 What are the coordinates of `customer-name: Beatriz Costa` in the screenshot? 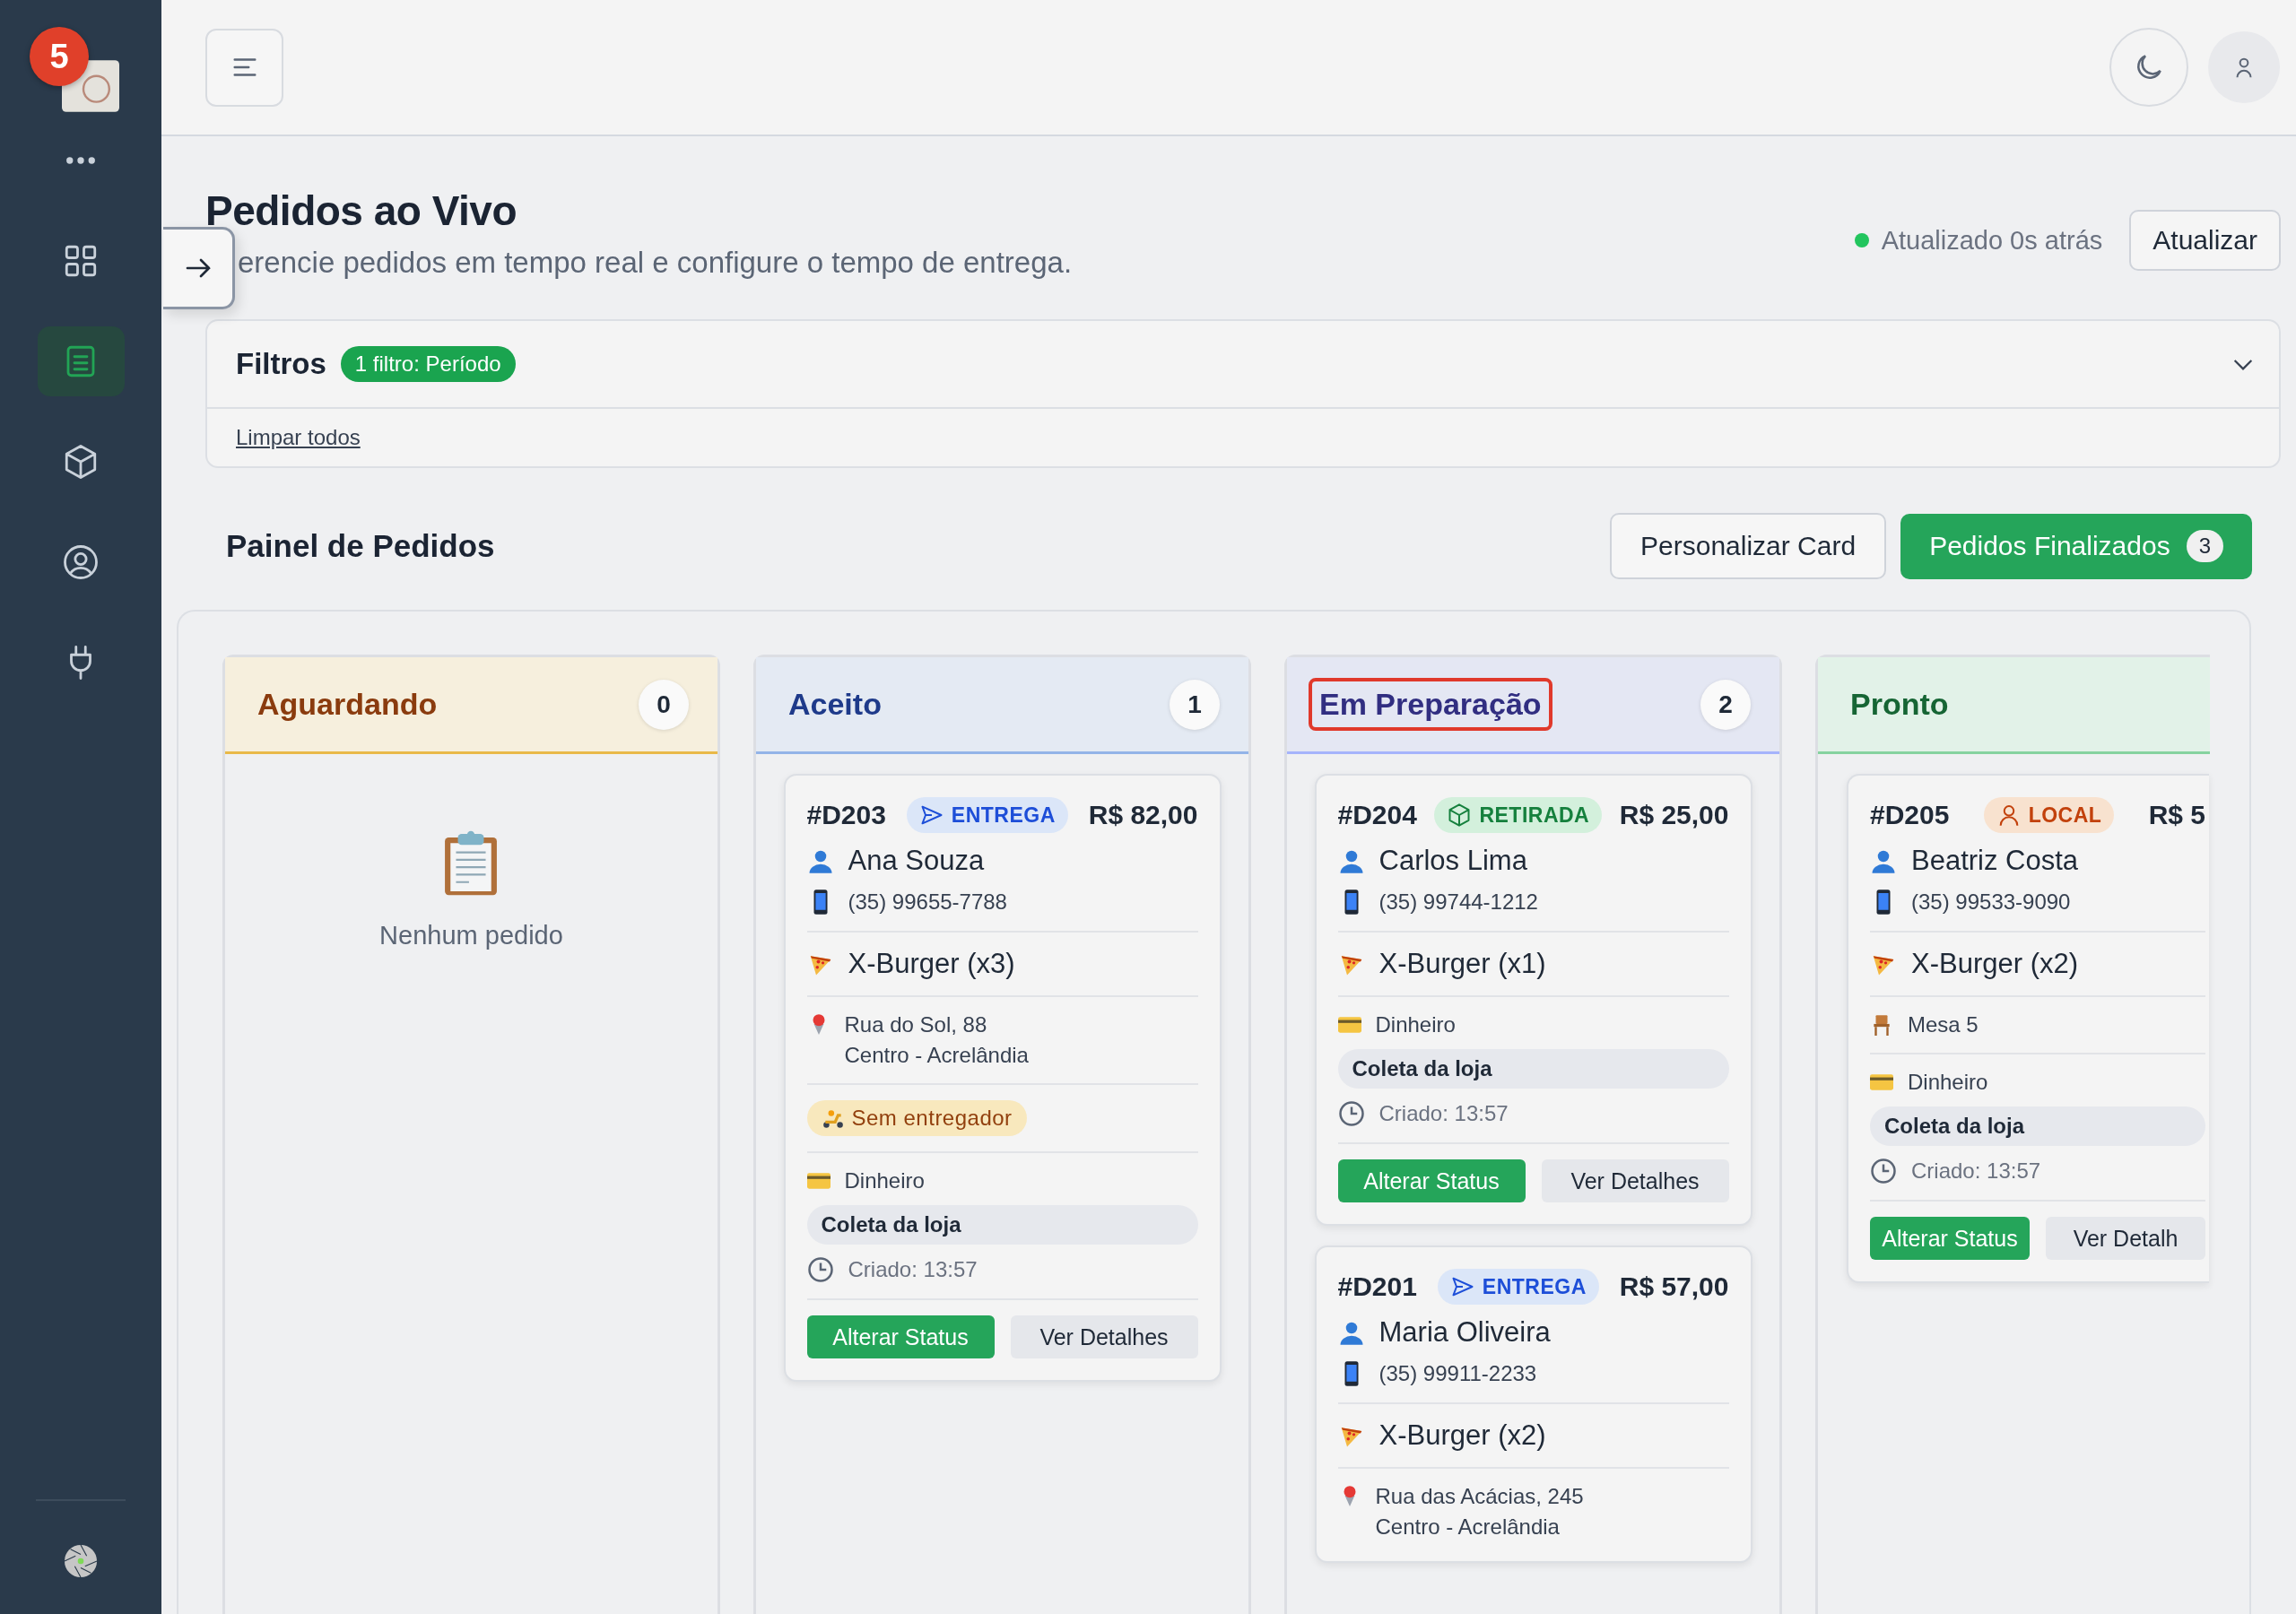 It's located at (1995, 861).